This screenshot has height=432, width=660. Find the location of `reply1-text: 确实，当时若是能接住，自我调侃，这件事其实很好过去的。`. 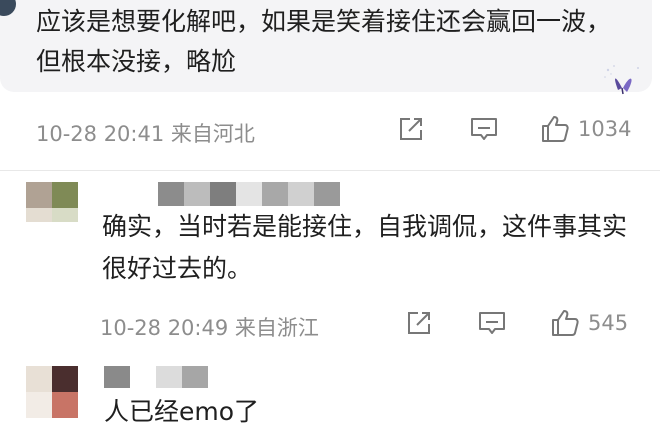

reply1-text: 确实，当时若是能接住，自我调侃，这件事其实很好过去的。 is located at coordinates (365, 247).